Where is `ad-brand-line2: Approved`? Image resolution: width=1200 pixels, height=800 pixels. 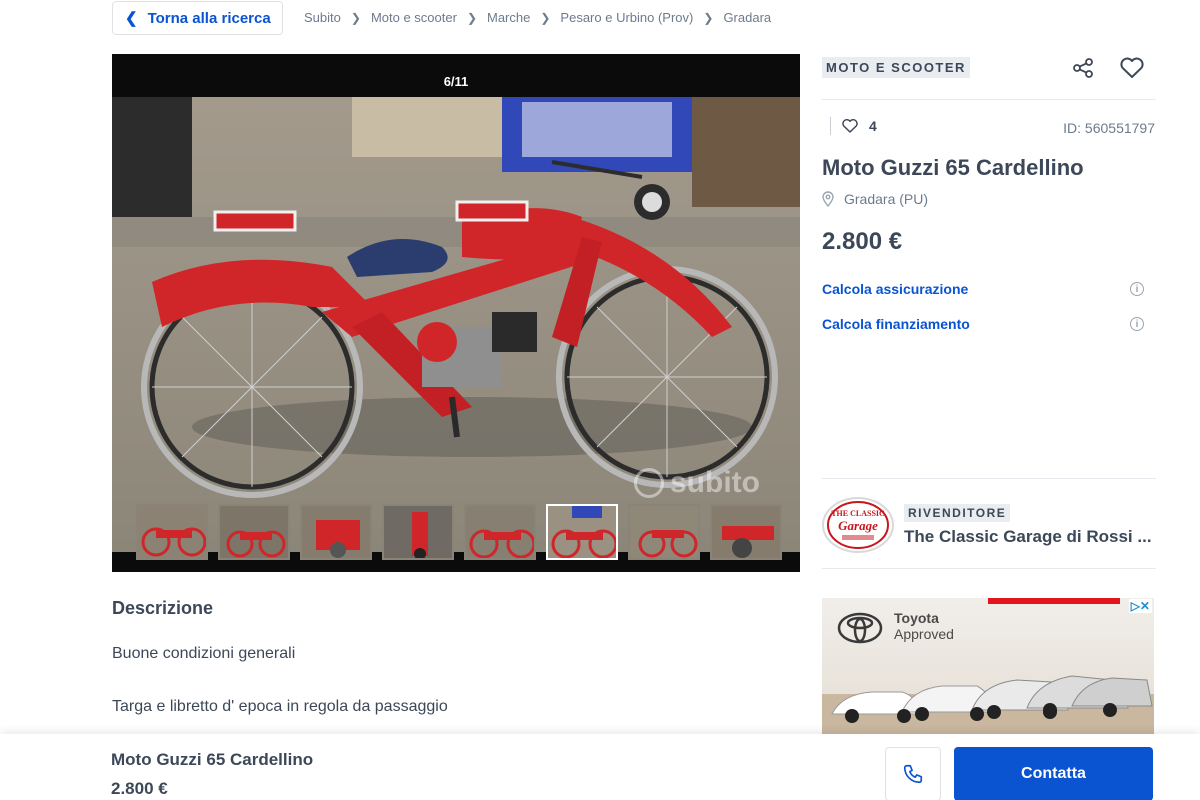
ad-brand-line2: Approved is located at coordinates (924, 634).